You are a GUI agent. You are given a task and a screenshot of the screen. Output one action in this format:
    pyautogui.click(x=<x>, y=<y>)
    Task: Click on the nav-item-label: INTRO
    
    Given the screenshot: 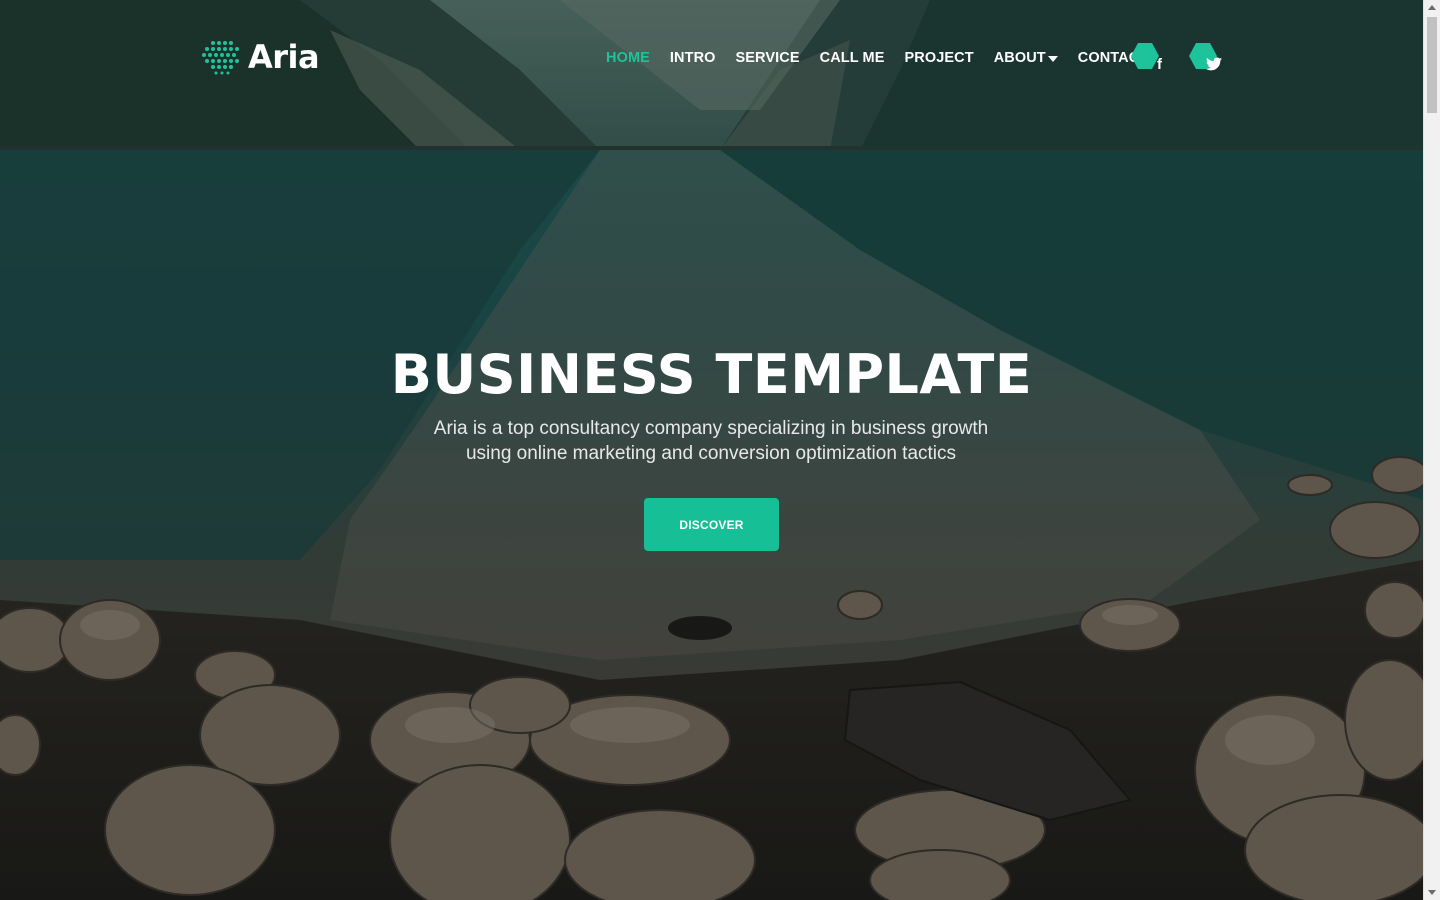 What is the action you would take?
    pyautogui.click(x=692, y=58)
    